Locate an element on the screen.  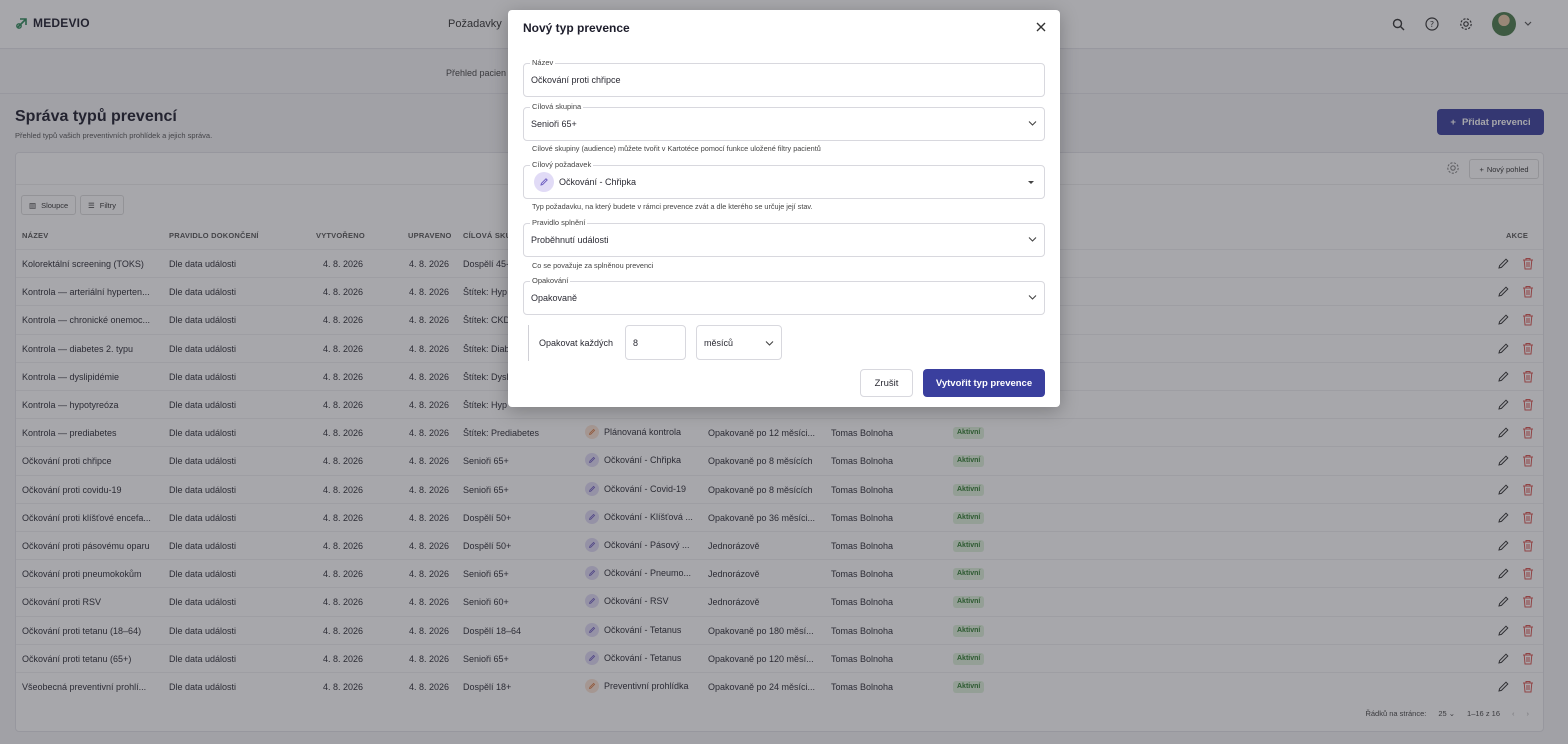
repeat-every-input: 8 is located at coordinates (655, 342).